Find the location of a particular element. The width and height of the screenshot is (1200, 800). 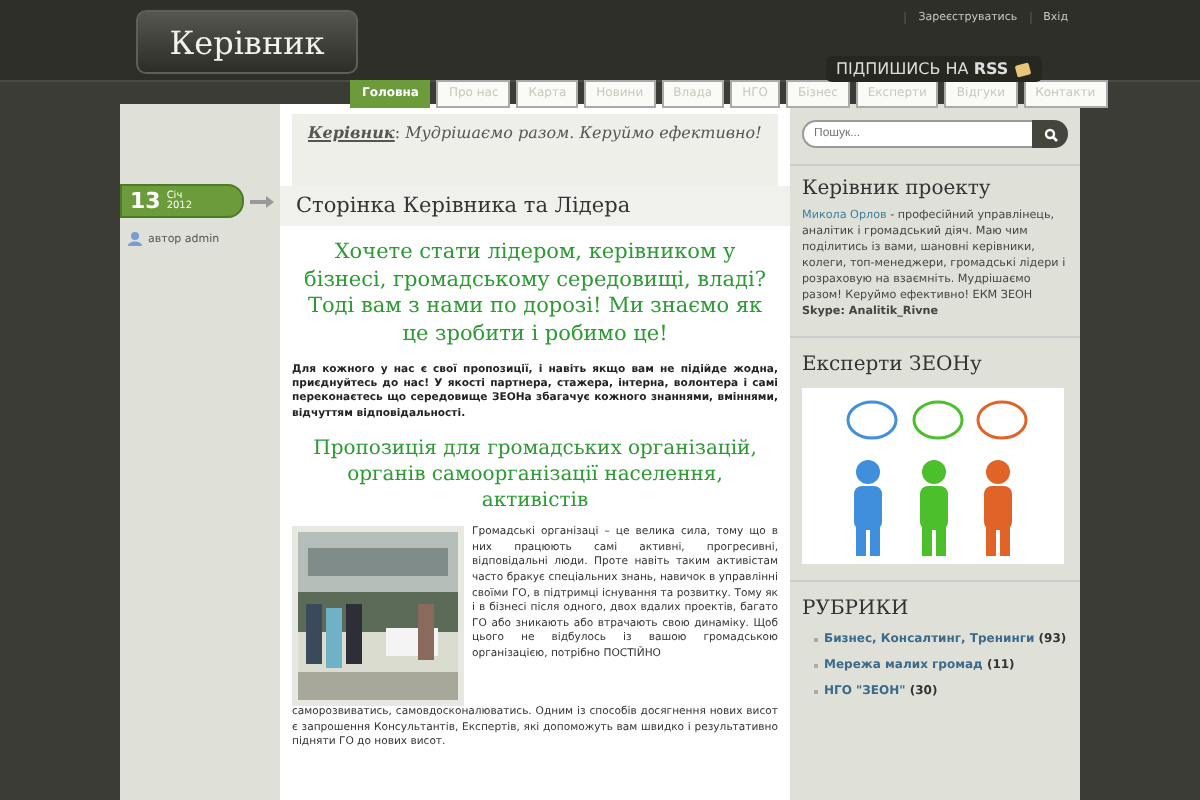

search-button is located at coordinates (1050, 134).